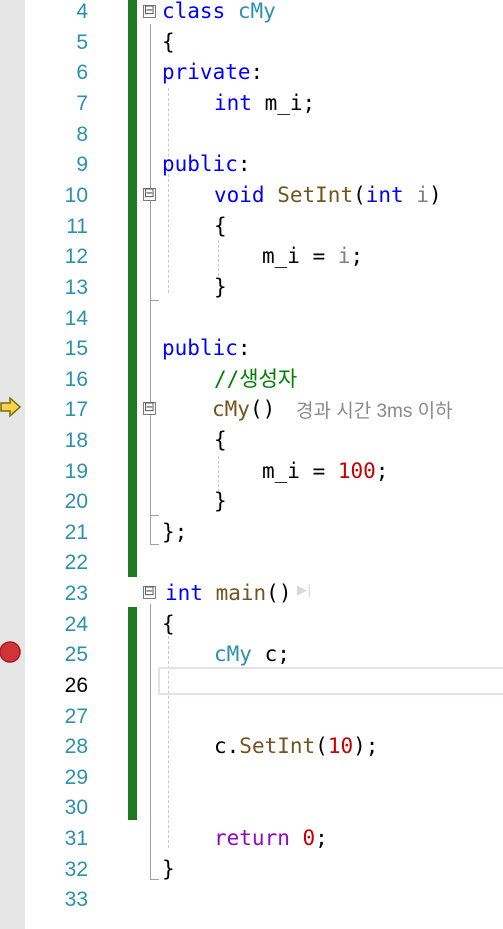 Image resolution: width=503 pixels, height=929 pixels. What do you see at coordinates (251, 562) in the screenshot?
I see `code-line: 22` at bounding box center [251, 562].